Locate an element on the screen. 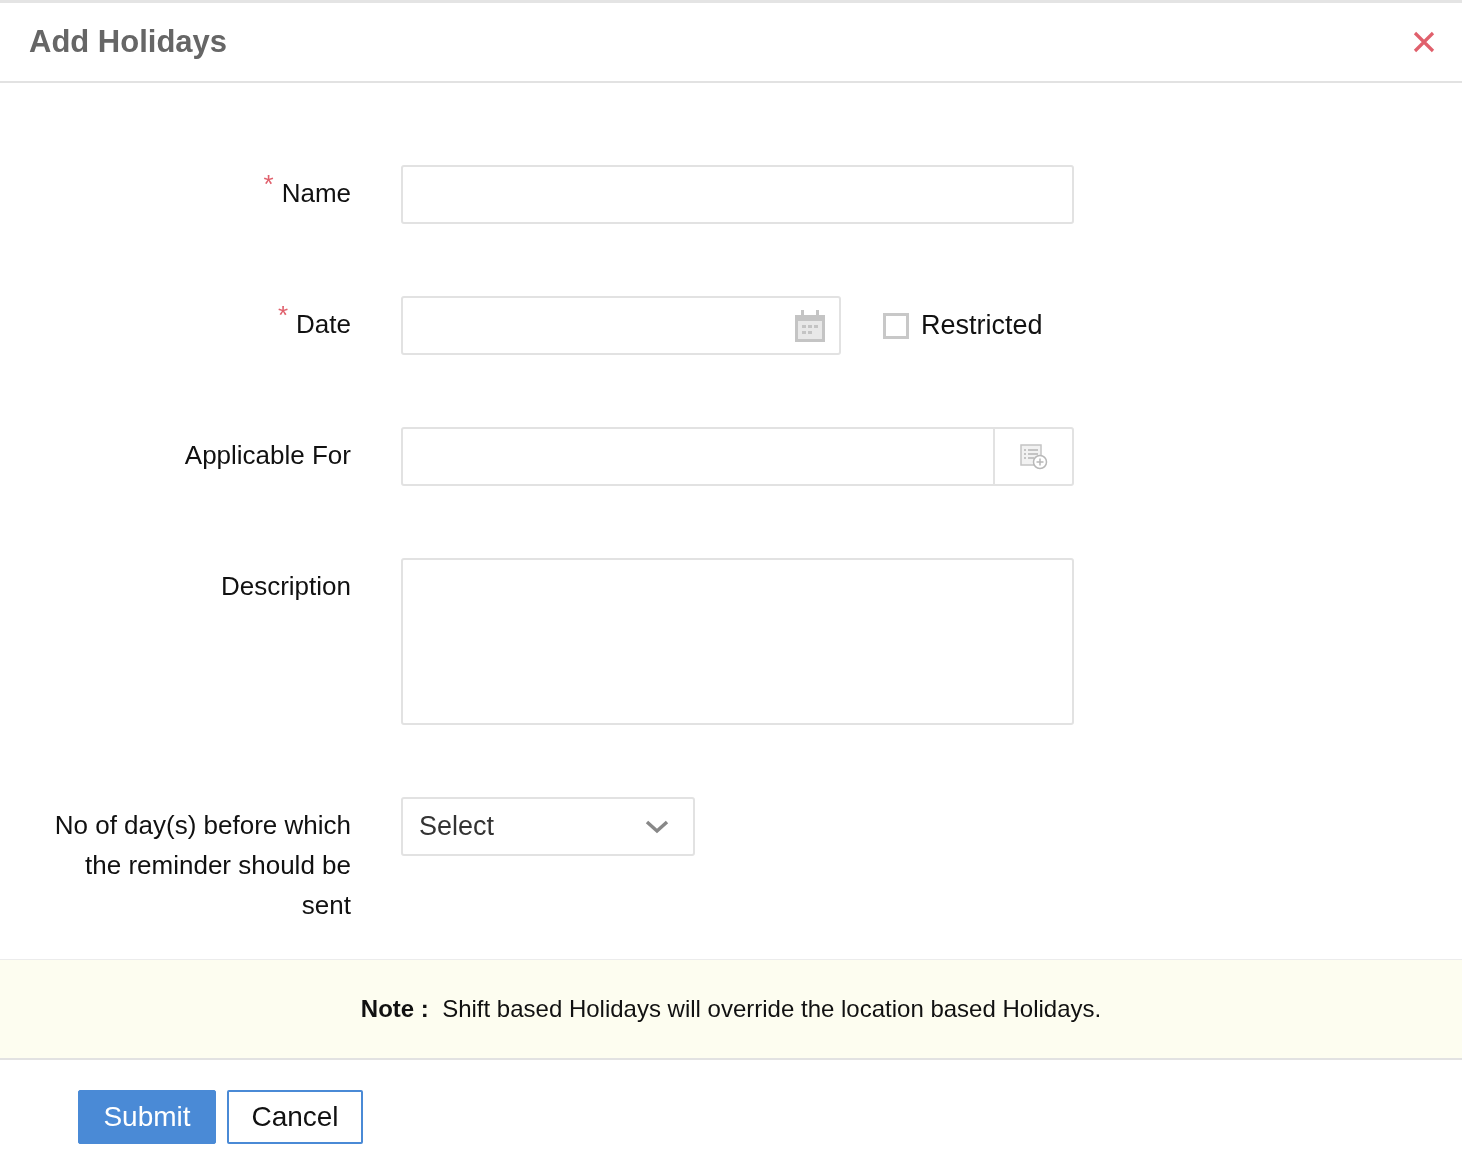 This screenshot has height=1162, width=1462. calendar-icon is located at coordinates (810, 325).